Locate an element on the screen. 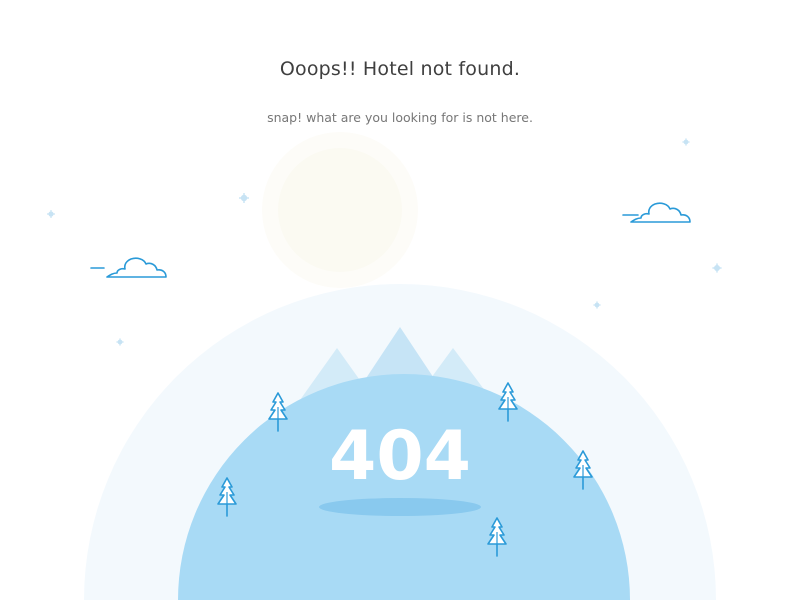 The height and width of the screenshot is (600, 800). code-shadow is located at coordinates (400, 507).